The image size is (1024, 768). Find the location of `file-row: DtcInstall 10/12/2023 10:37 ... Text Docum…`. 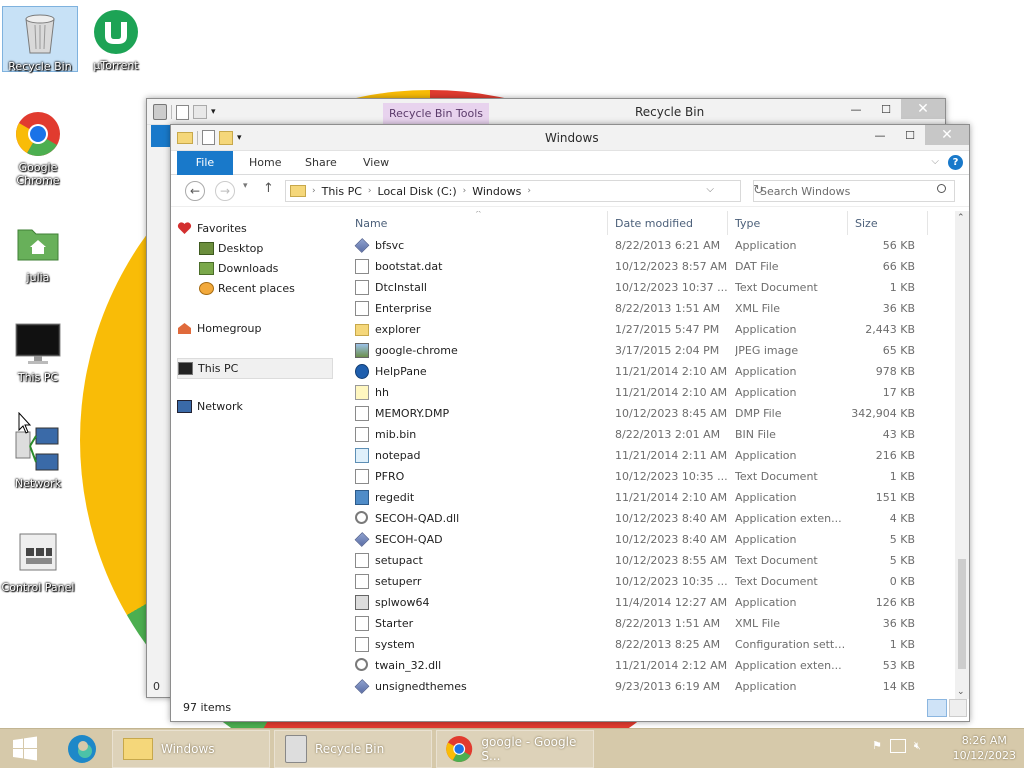

file-row: DtcInstall 10/12/2023 10:37 ... Text Docum… is located at coordinates (652, 287).